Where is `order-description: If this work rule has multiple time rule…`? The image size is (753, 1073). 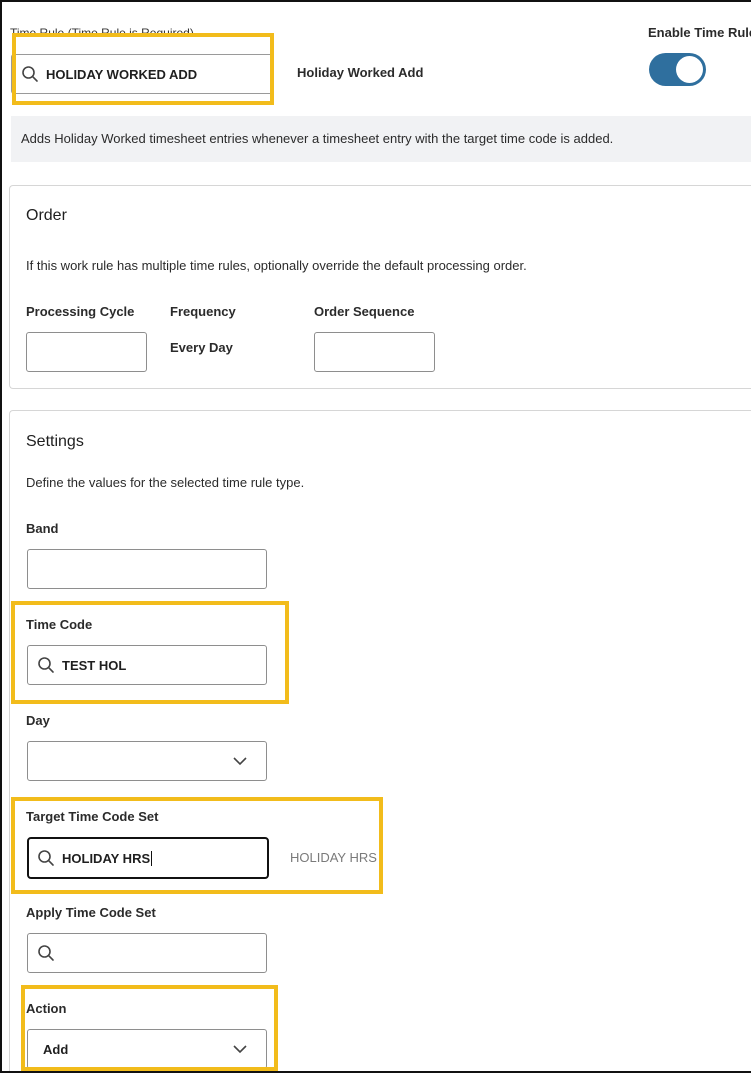
order-description: If this work rule has multiple time rule… is located at coordinates (276, 265).